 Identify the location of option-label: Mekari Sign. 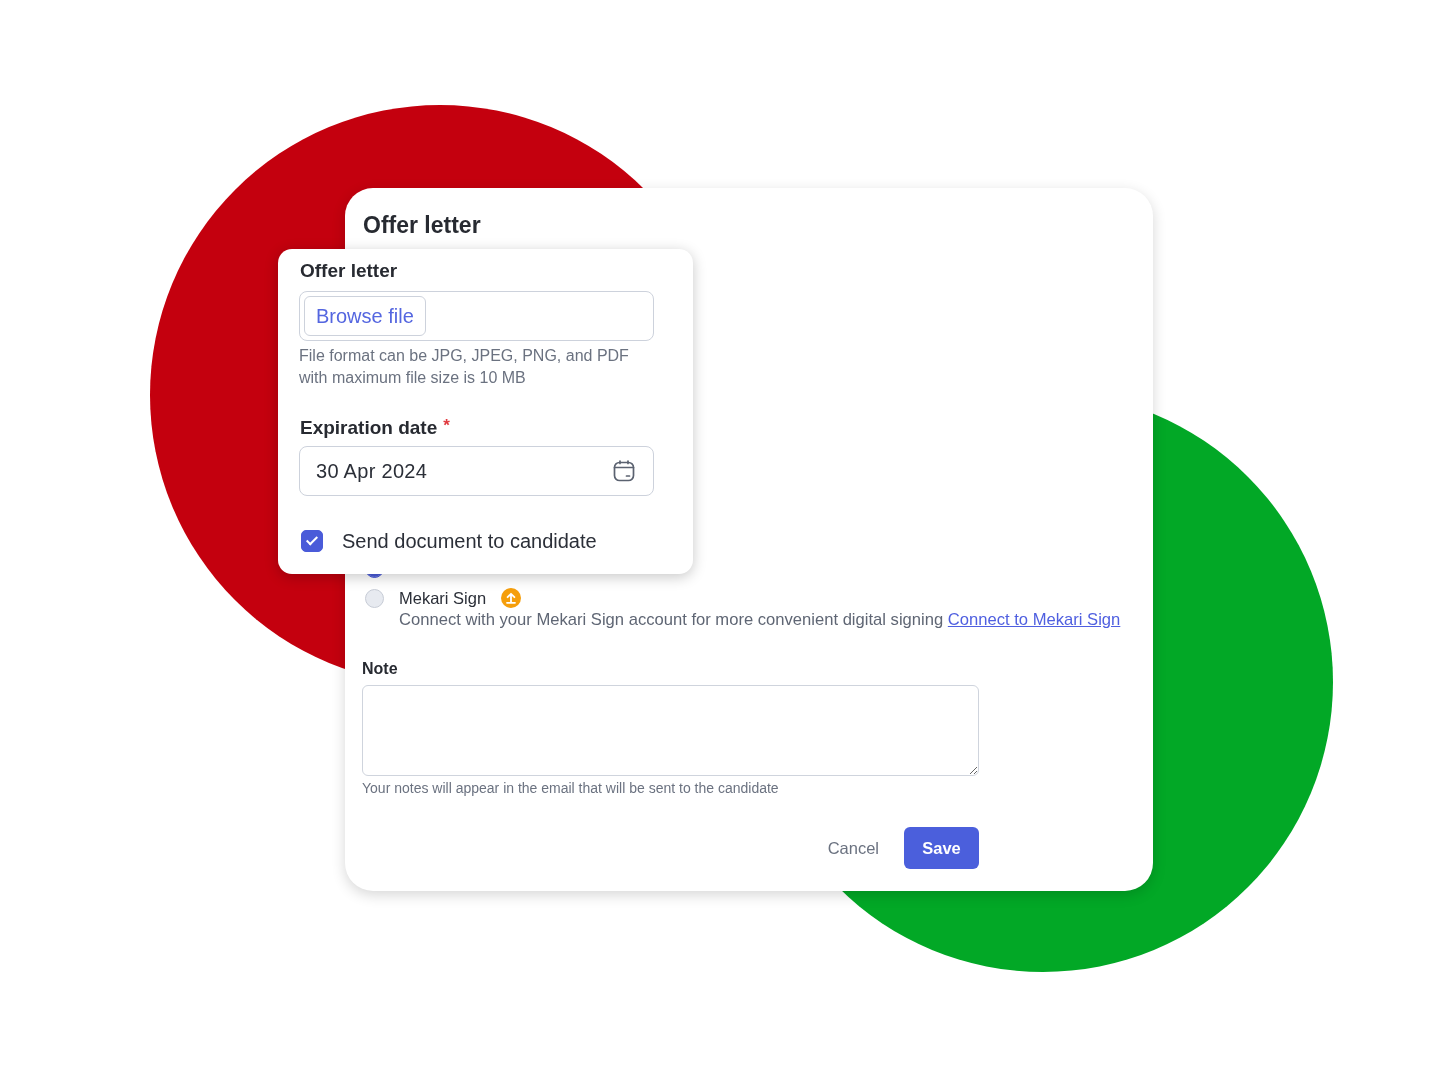
(443, 598).